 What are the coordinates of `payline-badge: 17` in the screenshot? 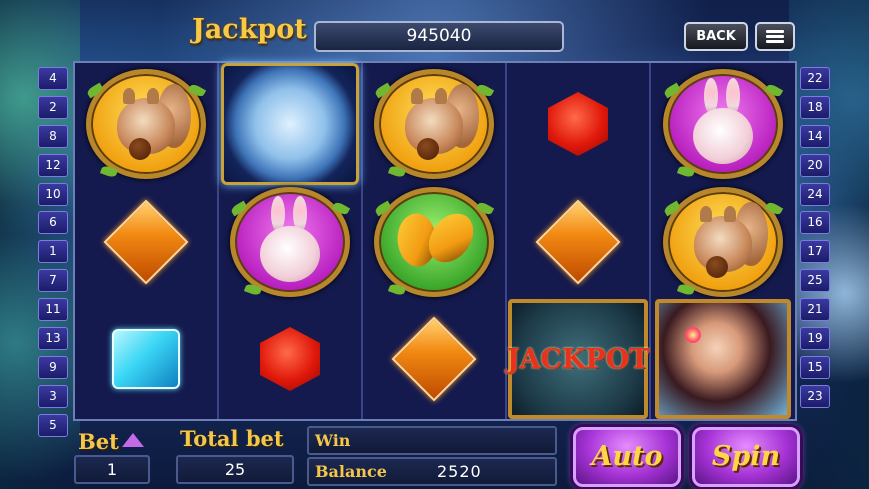 It's located at (815, 252).